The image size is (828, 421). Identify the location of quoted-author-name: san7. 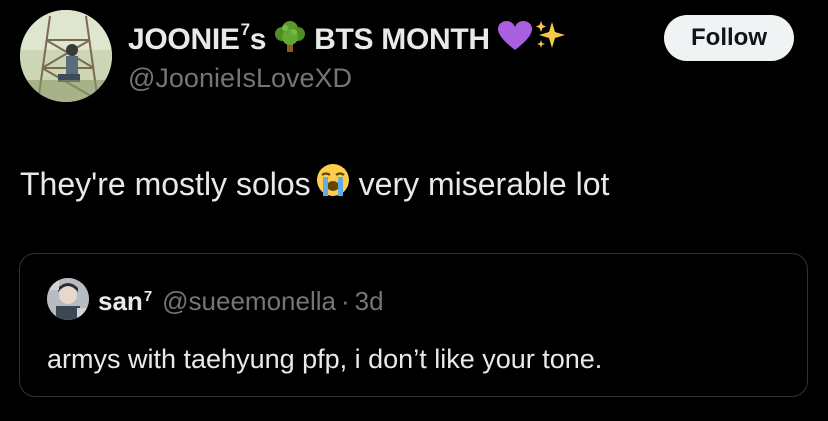
(125, 301).